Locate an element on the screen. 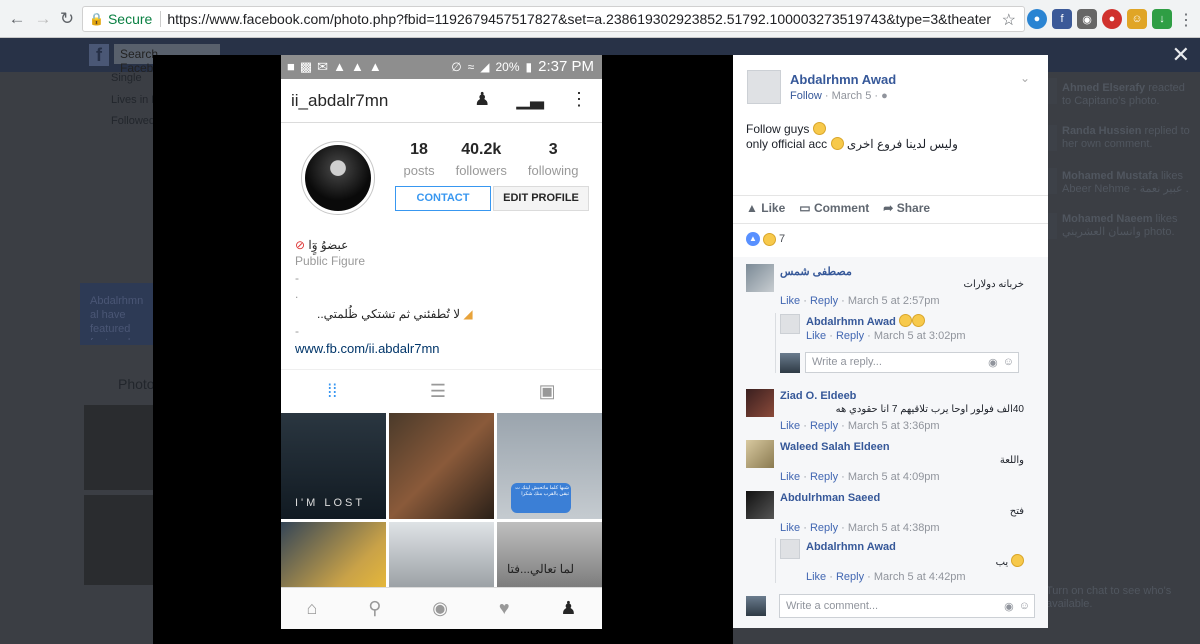 This screenshot has height=644, width=1200. cone-emoji-icon: ◢ is located at coordinates (468, 314).